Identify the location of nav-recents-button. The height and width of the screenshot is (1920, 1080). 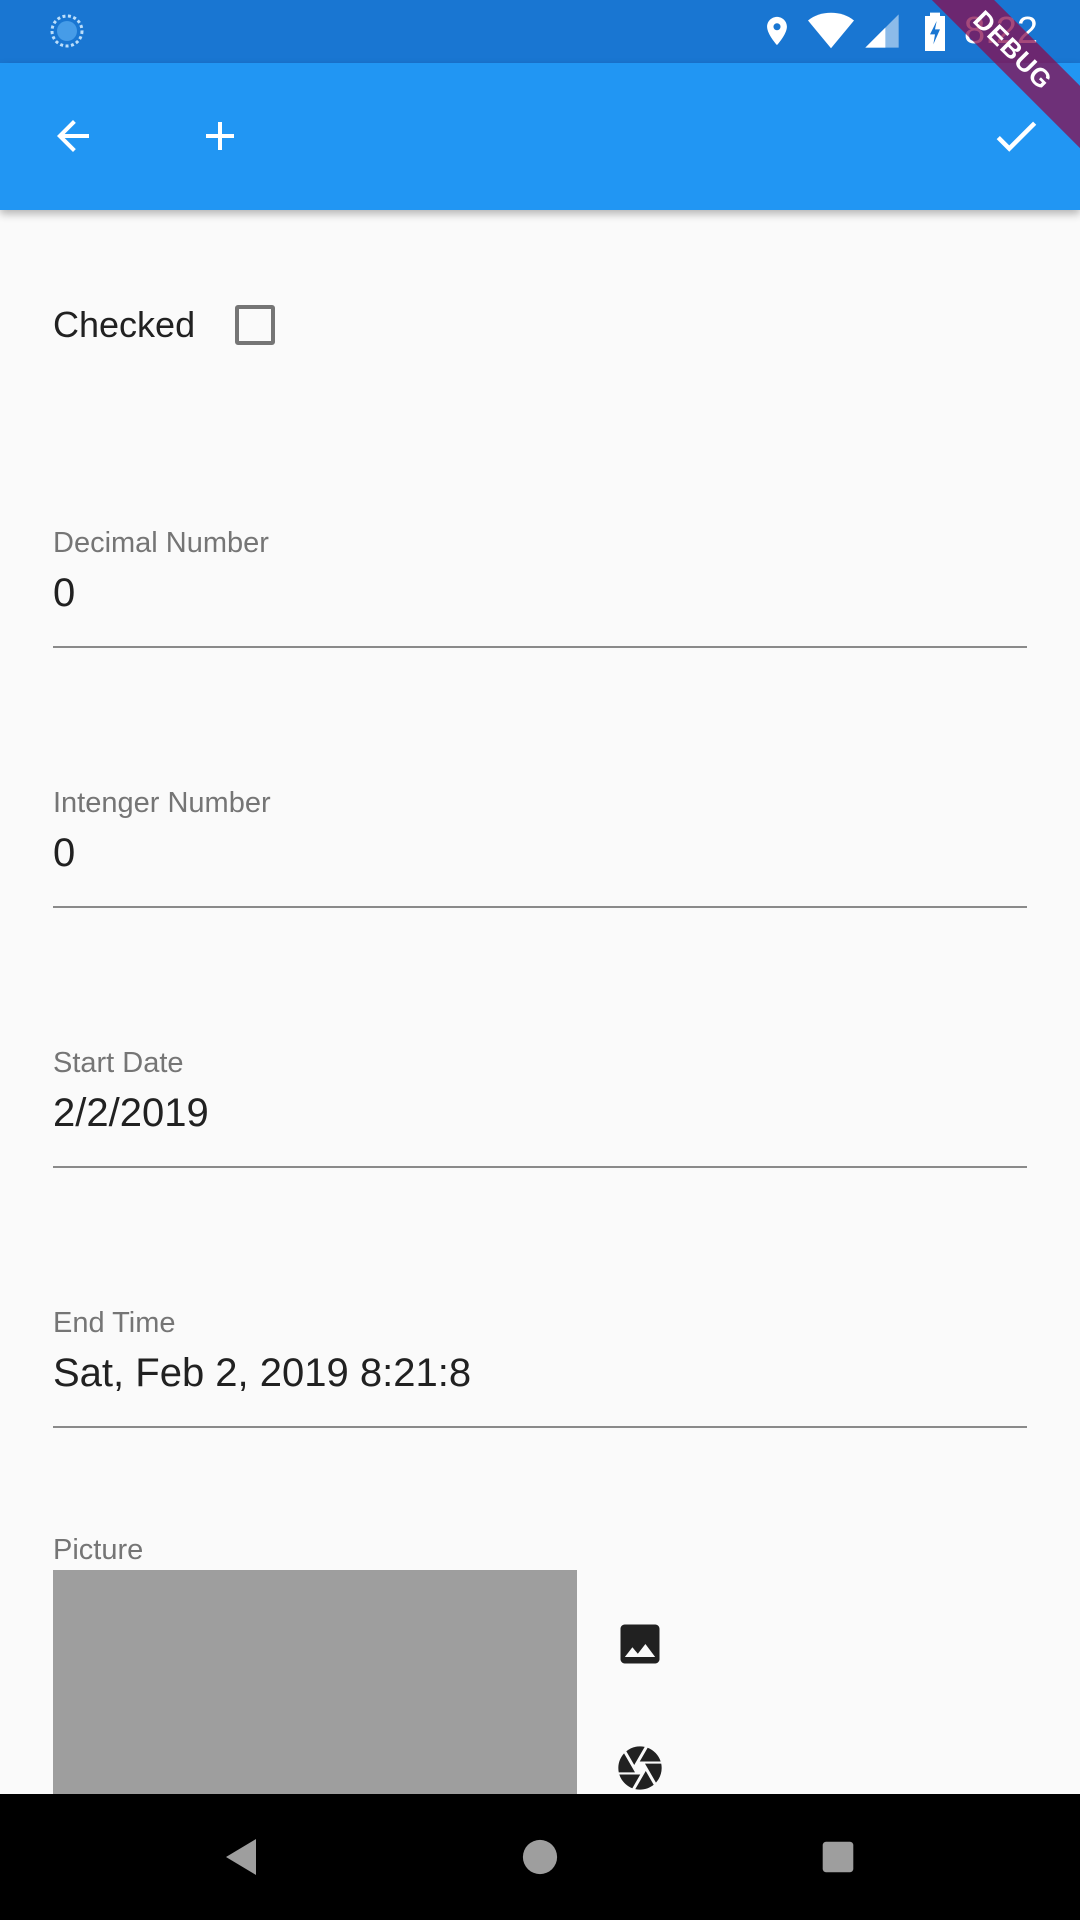
(838, 1857).